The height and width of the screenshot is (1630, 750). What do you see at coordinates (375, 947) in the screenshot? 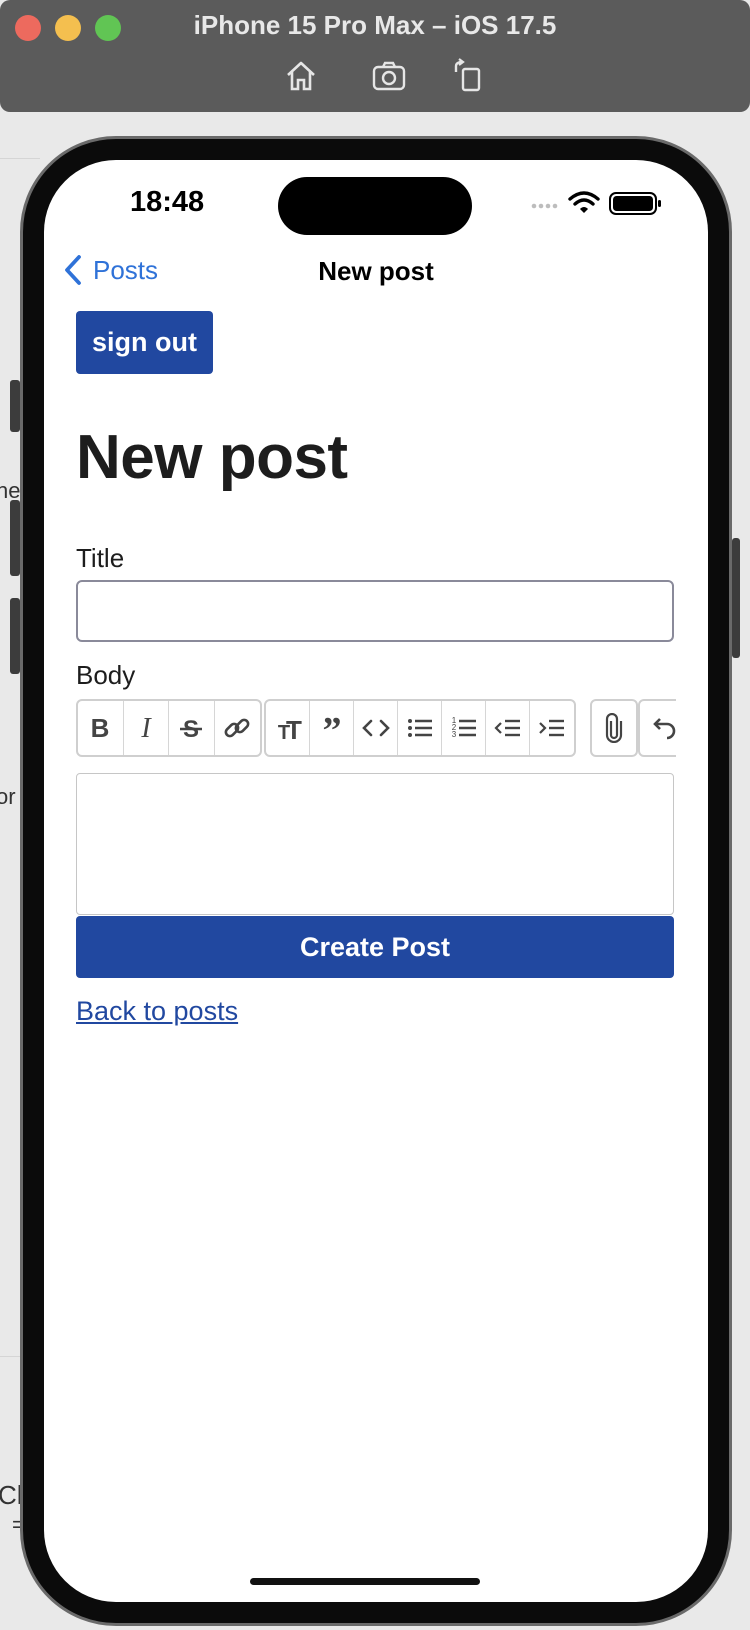
I see `create-post-button: Create Post` at bounding box center [375, 947].